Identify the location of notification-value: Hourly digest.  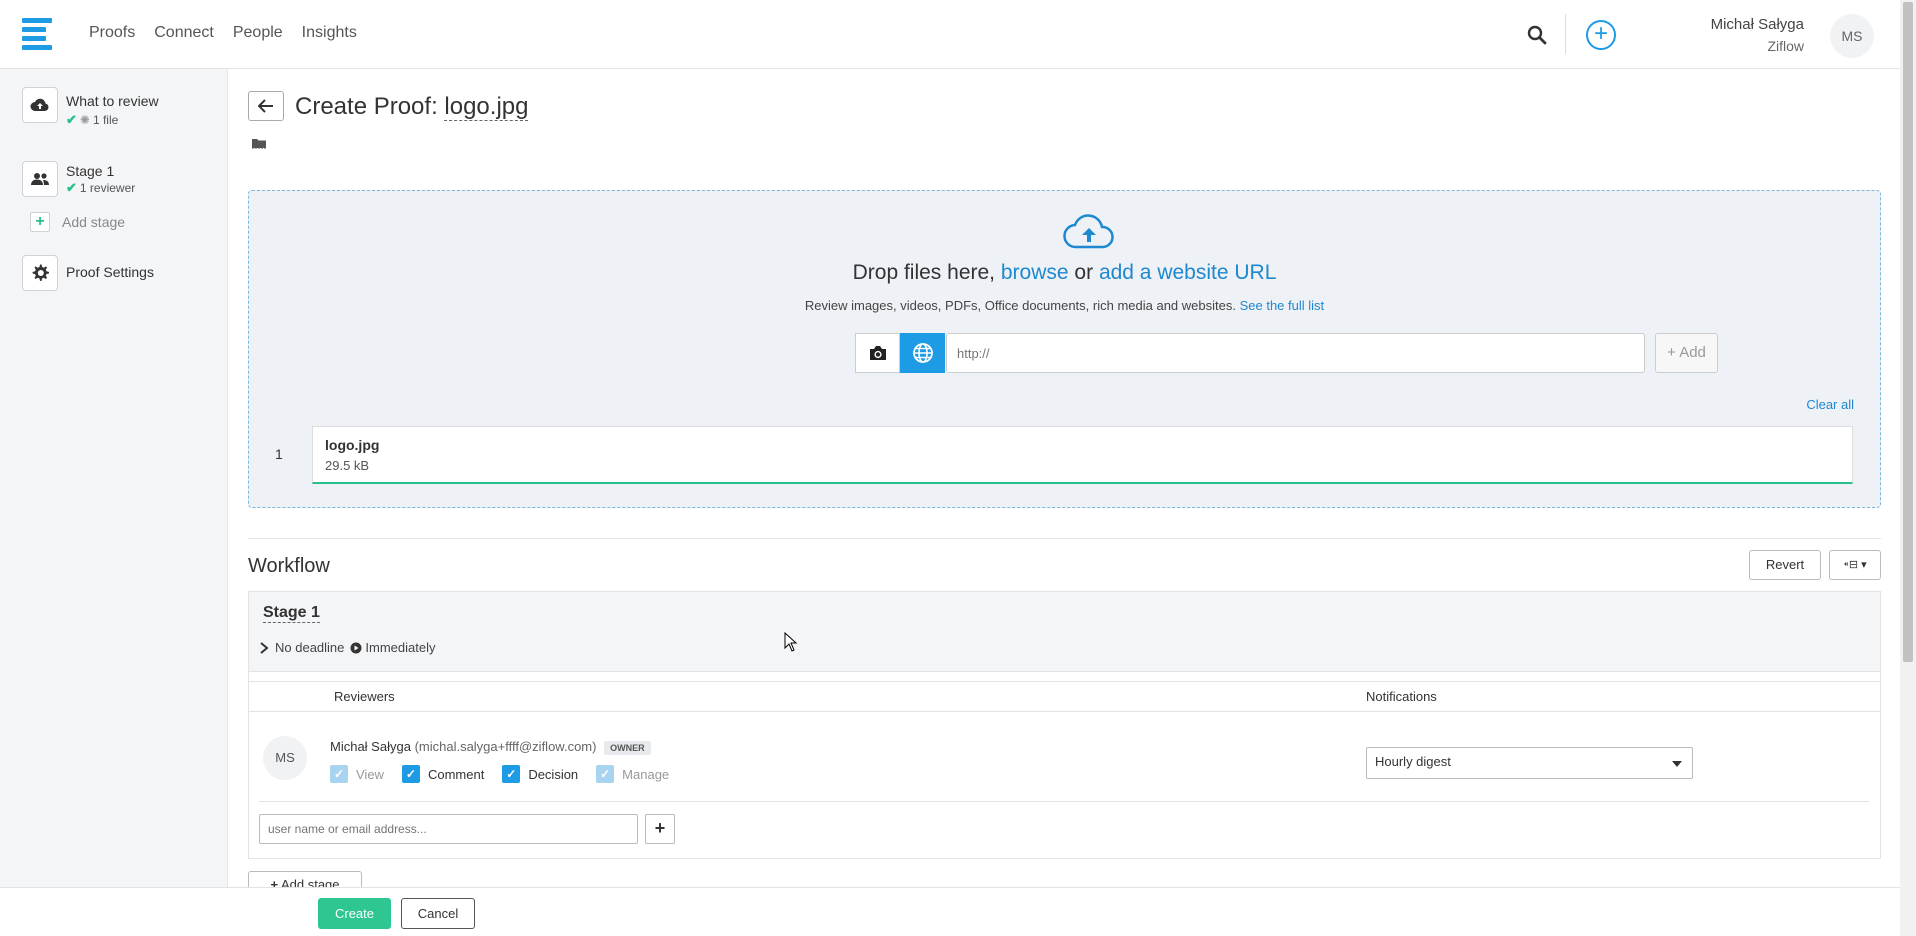
(1413, 761).